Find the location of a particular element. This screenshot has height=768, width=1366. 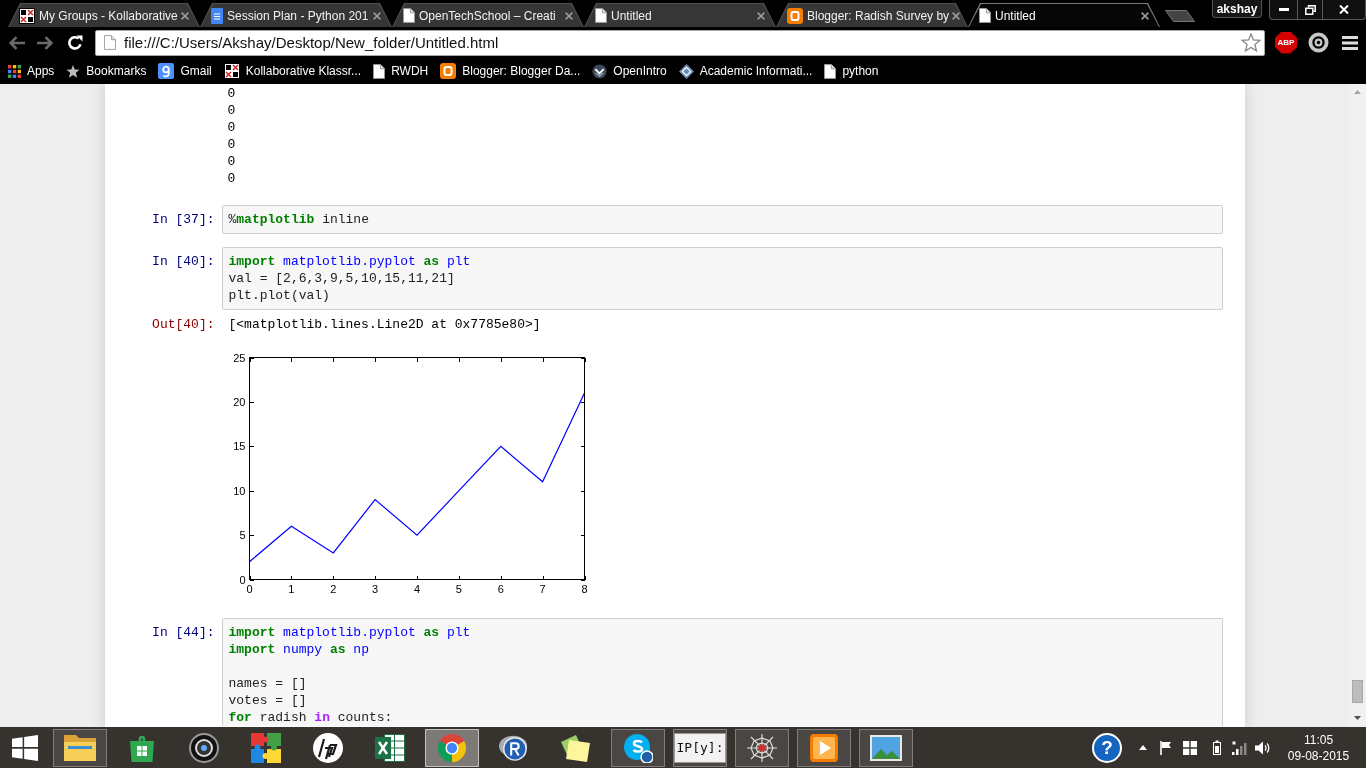

bookmark-link: Apps is located at coordinates (31, 71).